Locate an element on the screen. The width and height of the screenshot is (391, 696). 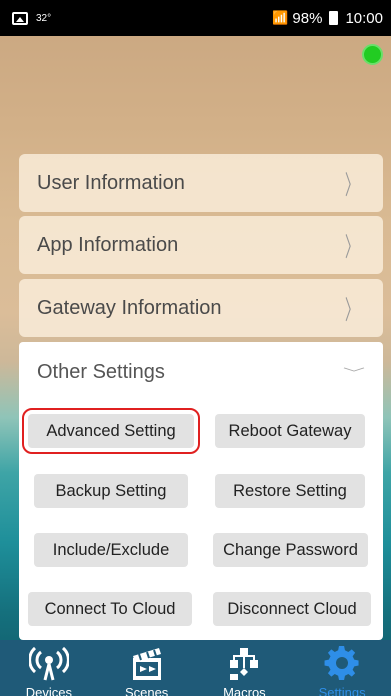
macros-icon is located at coordinates (244, 664).